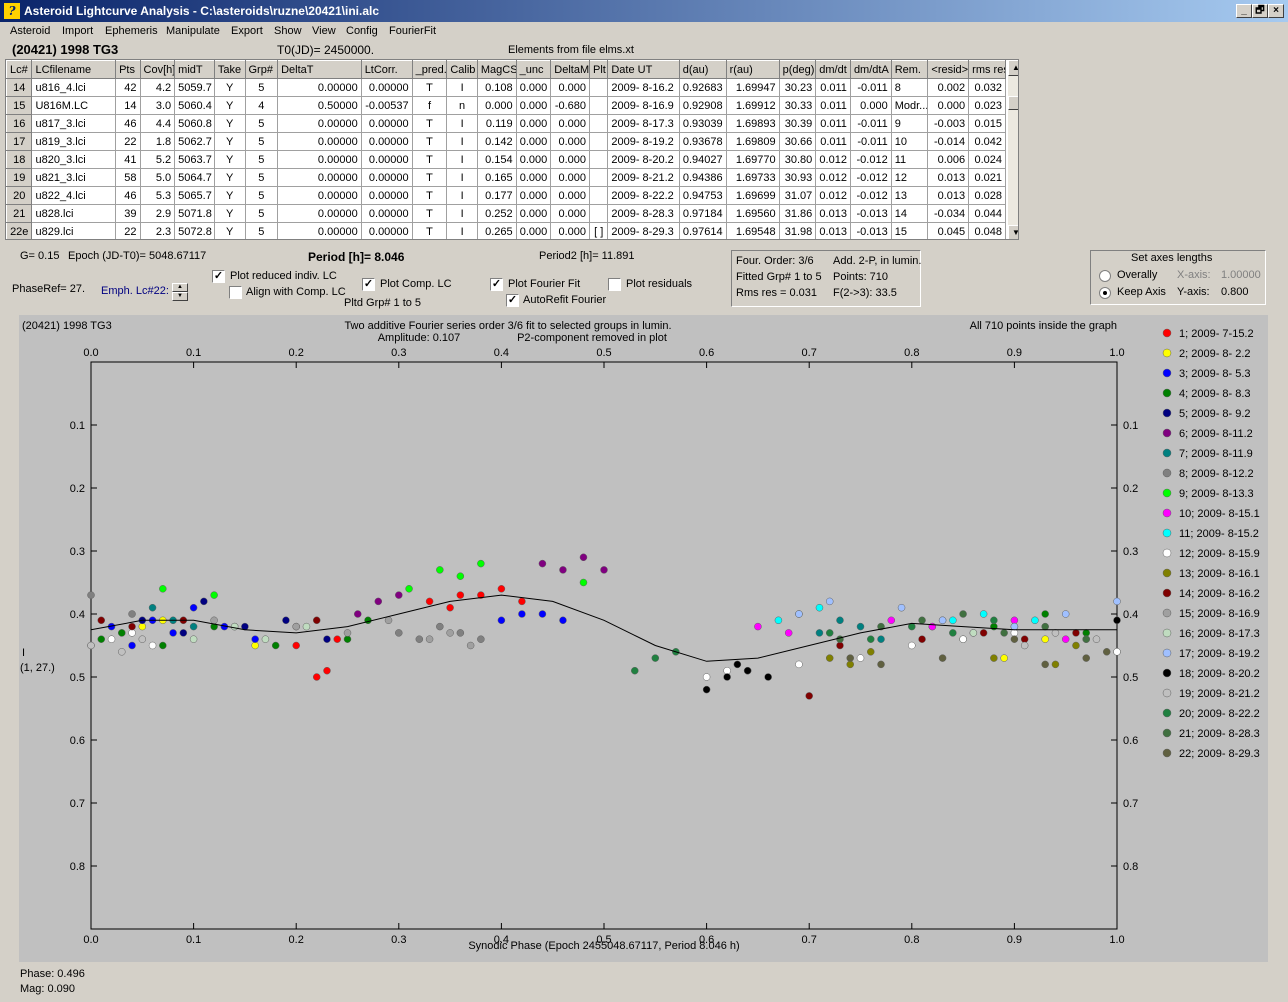 The width and height of the screenshot is (1288, 1002). What do you see at coordinates (703, 105) in the screenshot?
I see `table-cell: 0.92908` at bounding box center [703, 105].